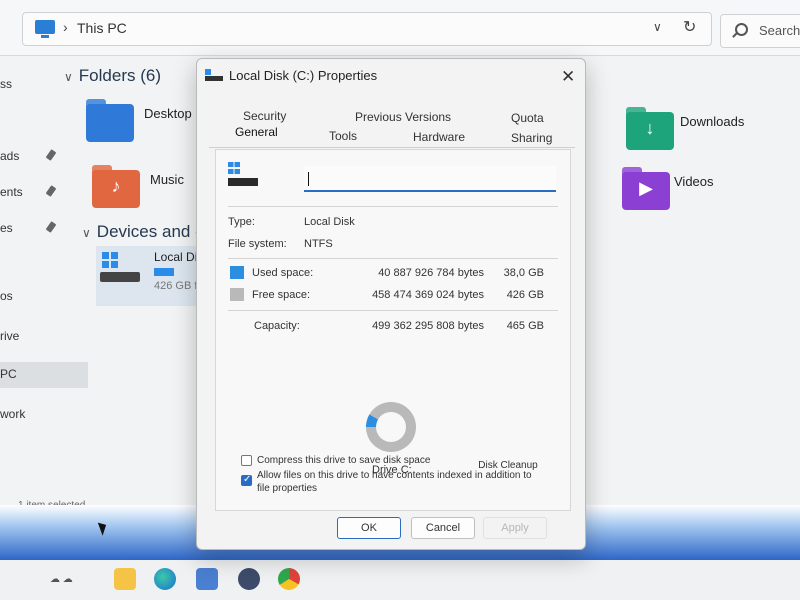  I want to click on dialog-title: Local Disk (C:) Properties, so click(303, 75).